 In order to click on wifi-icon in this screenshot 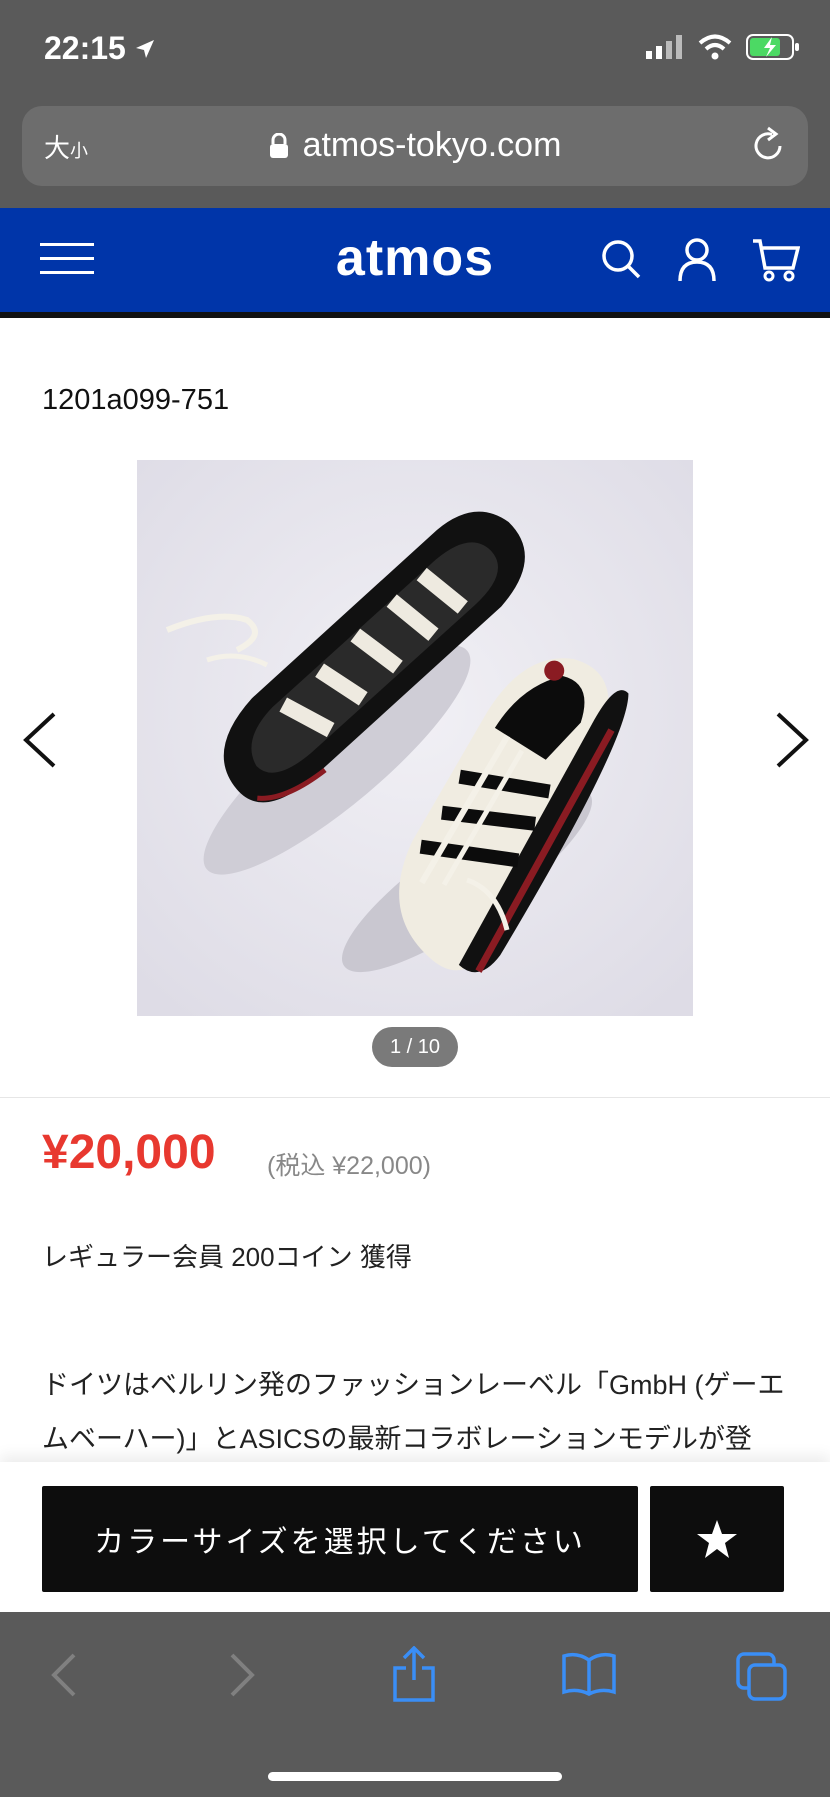, I will do `click(715, 47)`.